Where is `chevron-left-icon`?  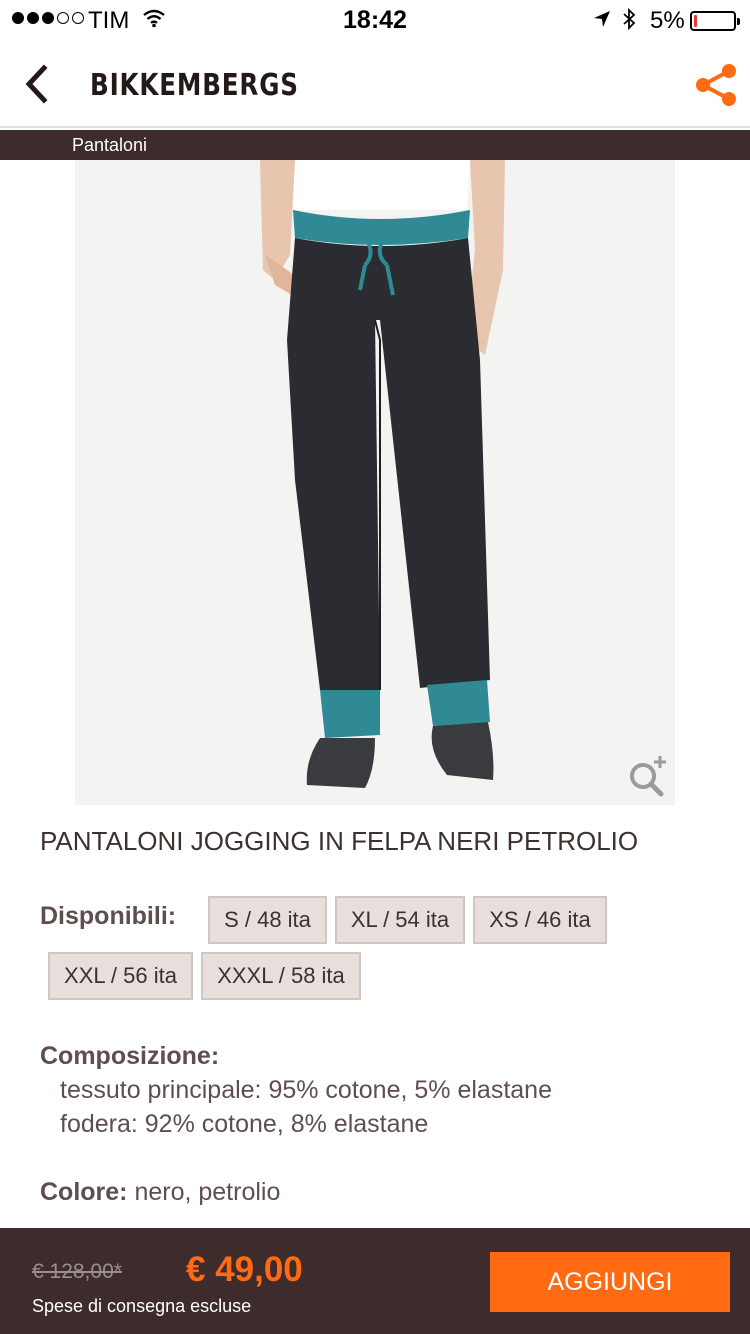
chevron-left-icon is located at coordinates (37, 84).